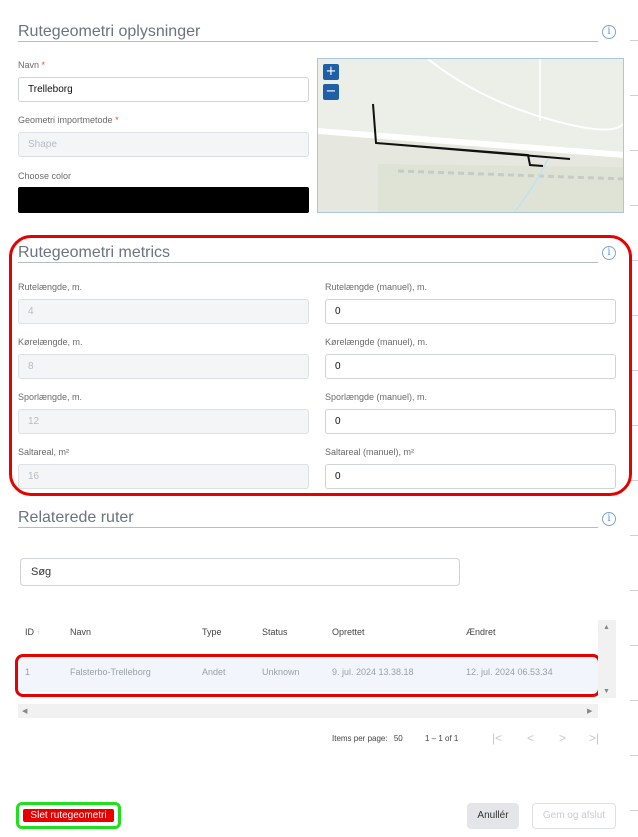  Describe the element at coordinates (38, 633) in the screenshot. I see `sort-up-icon: ↑` at that location.